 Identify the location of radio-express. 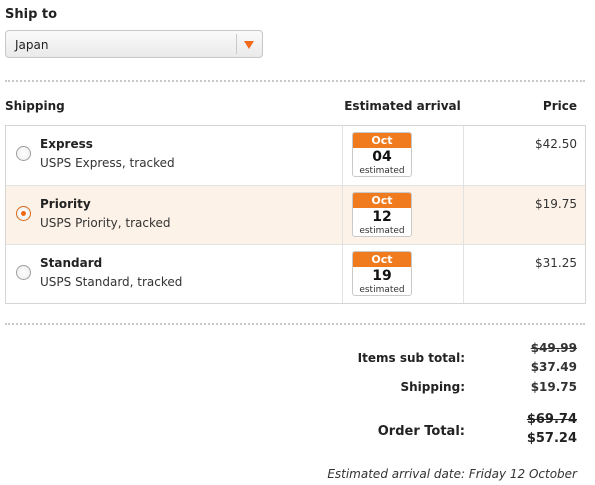
(23, 153).